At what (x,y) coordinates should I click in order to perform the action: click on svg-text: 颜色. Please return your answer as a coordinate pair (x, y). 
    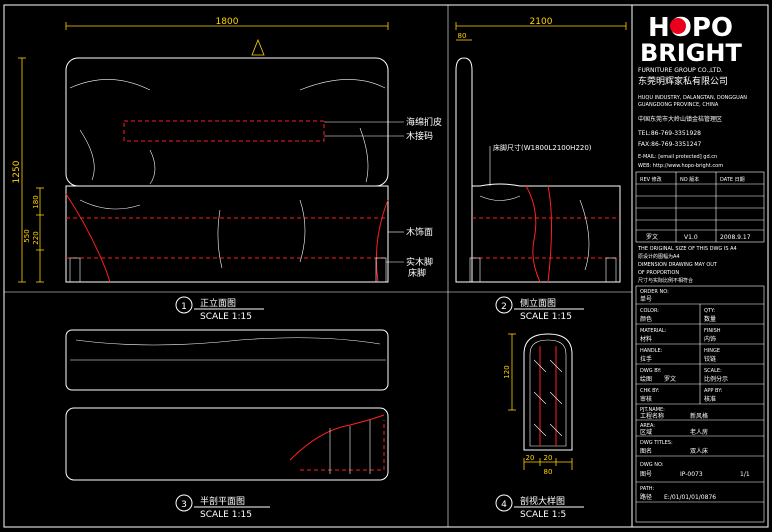
    Looking at the image, I should click on (646, 319).